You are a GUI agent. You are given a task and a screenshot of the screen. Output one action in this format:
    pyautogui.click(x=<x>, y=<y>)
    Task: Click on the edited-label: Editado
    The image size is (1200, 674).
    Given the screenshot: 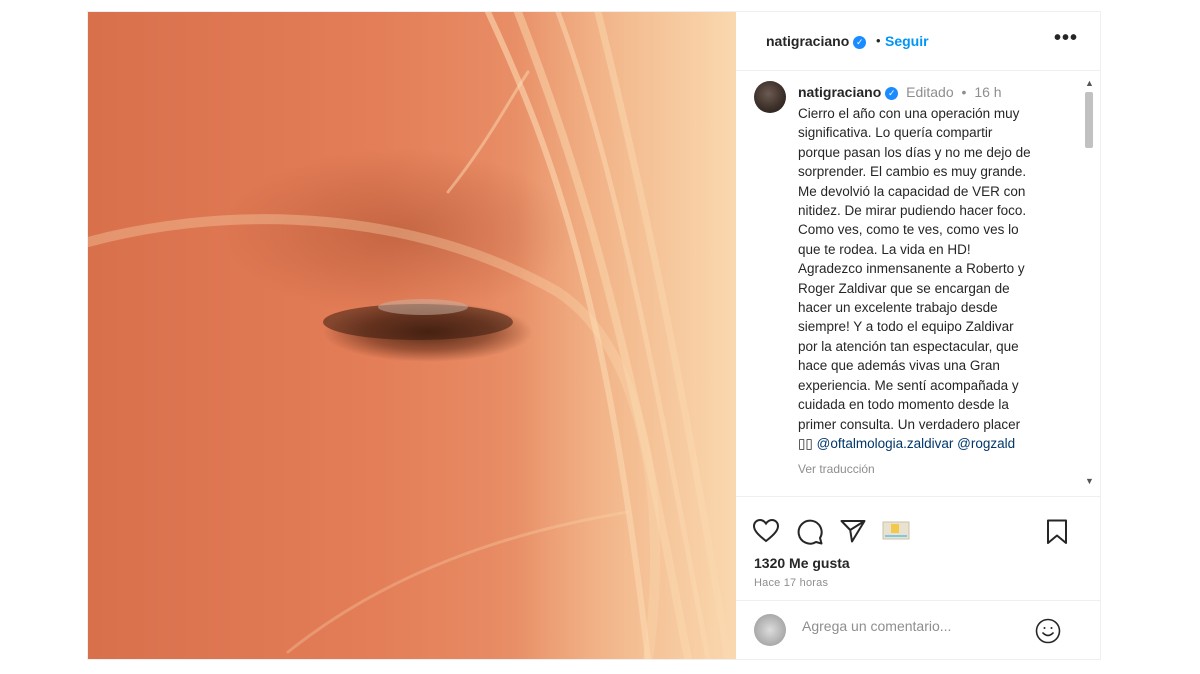 What is the action you would take?
    pyautogui.click(x=930, y=92)
    